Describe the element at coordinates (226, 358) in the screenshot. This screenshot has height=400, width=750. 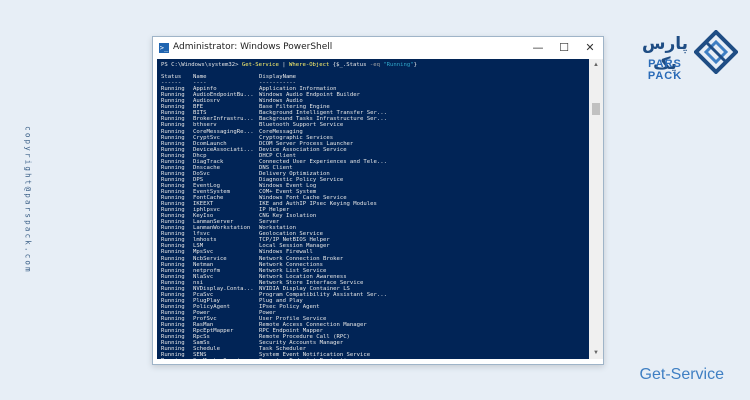
I see `service-name: SepMasterService` at that location.